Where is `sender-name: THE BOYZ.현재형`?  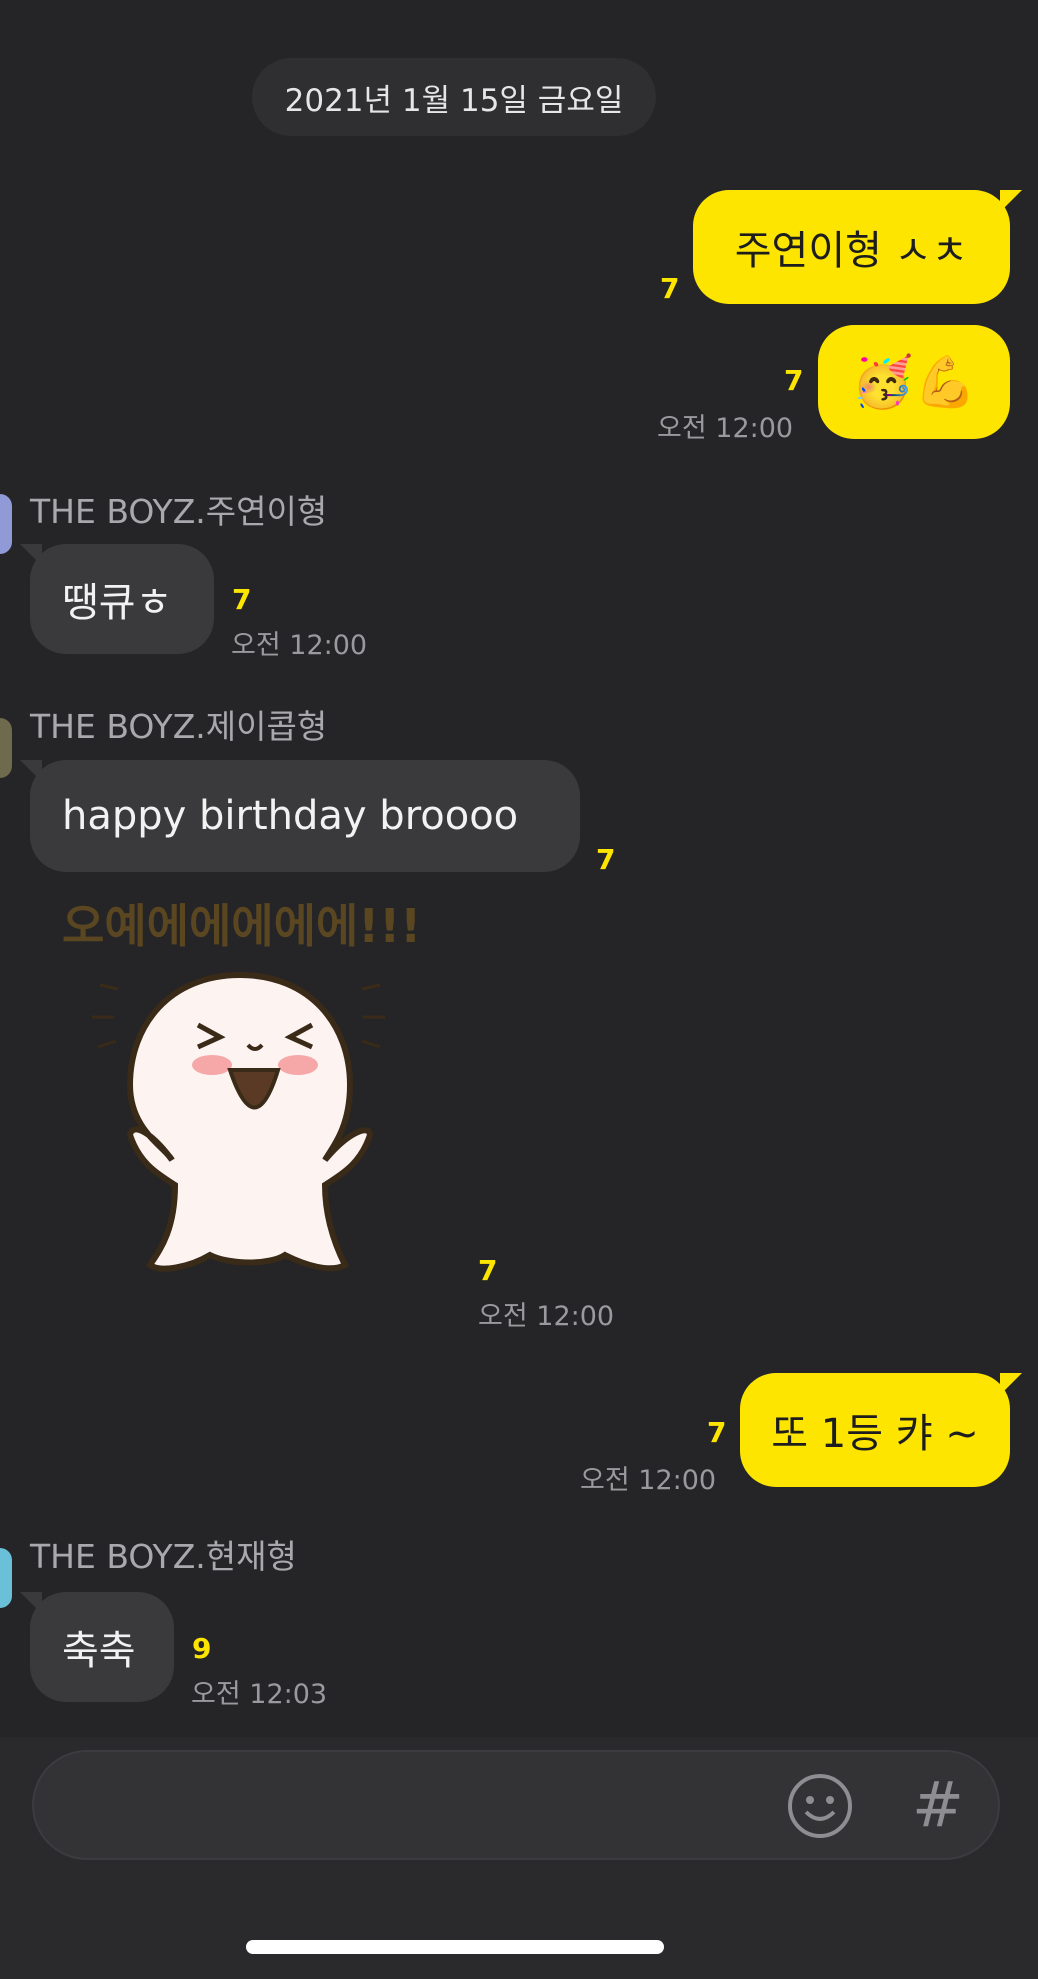 sender-name: THE BOYZ.현재형 is located at coordinates (163, 1556).